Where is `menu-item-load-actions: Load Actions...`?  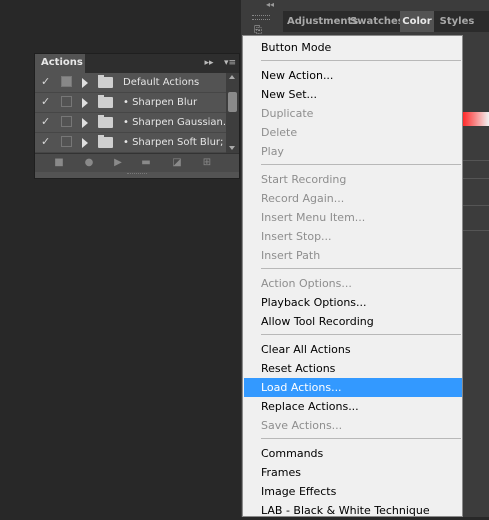 menu-item-load-actions: Load Actions... is located at coordinates (353, 387).